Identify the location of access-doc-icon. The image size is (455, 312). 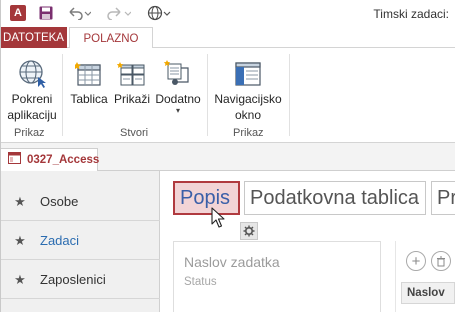
(14, 160).